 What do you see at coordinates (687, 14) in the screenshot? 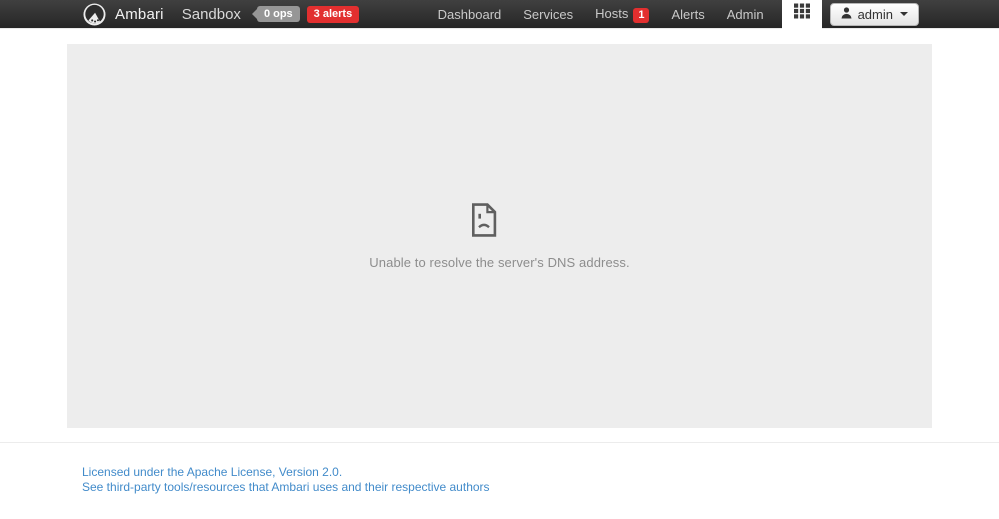
I see `nav-item-alerts: Alerts` at bounding box center [687, 14].